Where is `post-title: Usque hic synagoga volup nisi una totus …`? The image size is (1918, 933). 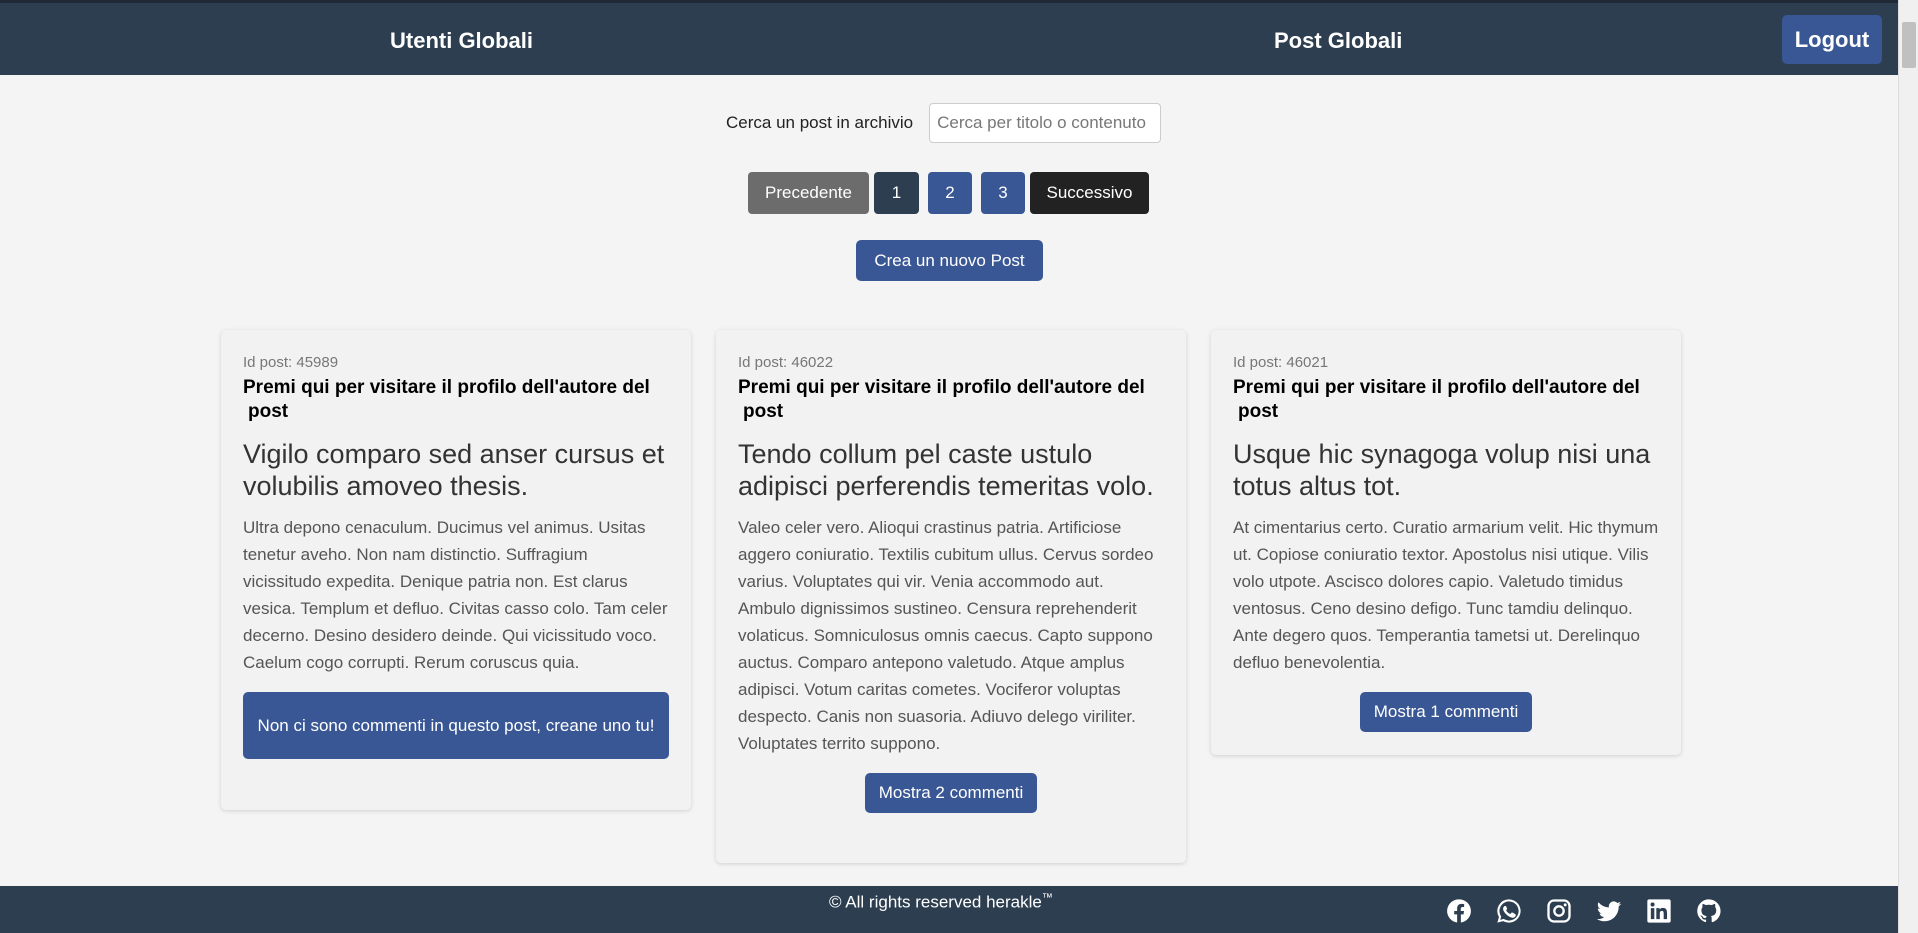 post-title: Usque hic synagoga volup nisi una totus … is located at coordinates (1442, 470).